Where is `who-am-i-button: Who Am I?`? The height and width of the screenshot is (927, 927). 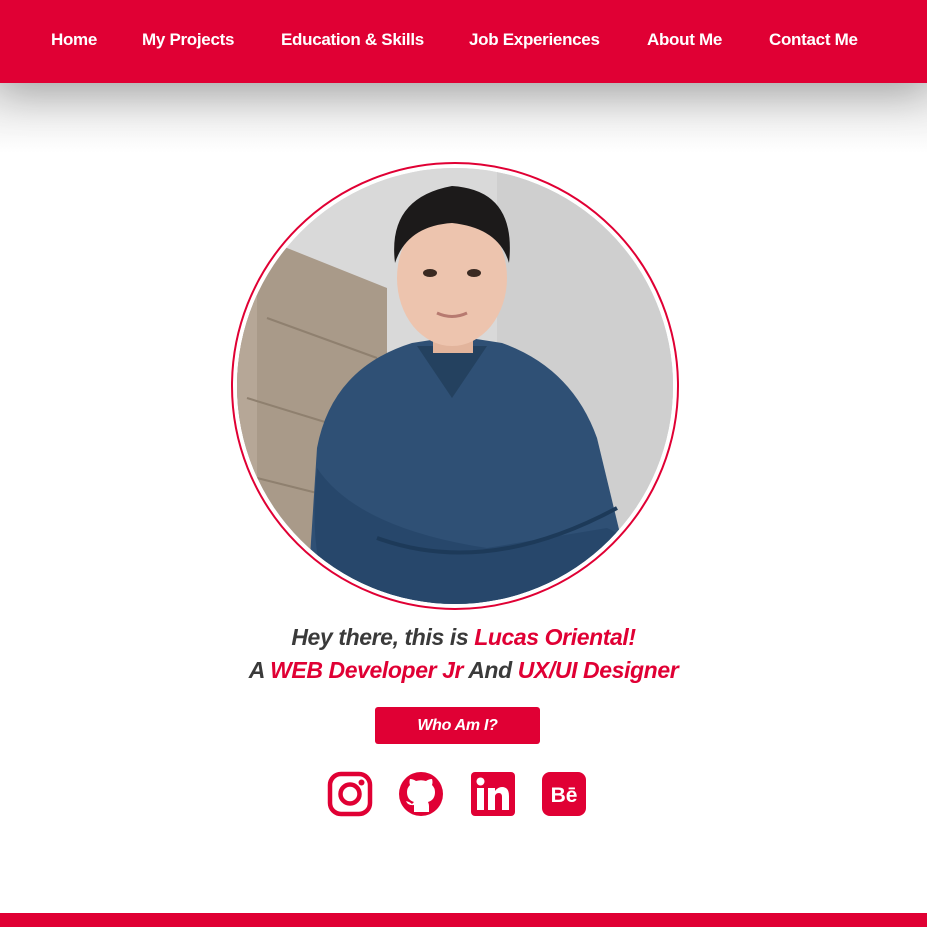 who-am-i-button: Who Am I? is located at coordinates (457, 725).